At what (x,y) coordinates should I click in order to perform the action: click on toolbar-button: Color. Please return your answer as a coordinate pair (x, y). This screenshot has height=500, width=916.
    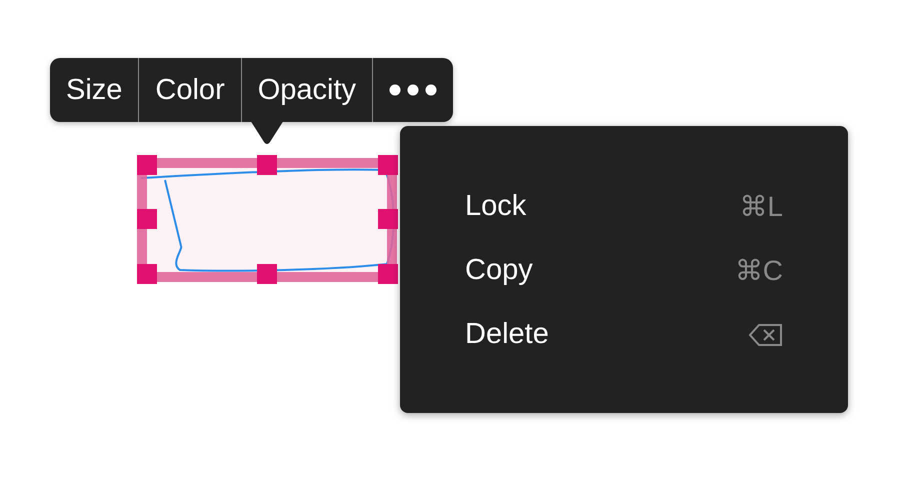
    Looking at the image, I should click on (190, 90).